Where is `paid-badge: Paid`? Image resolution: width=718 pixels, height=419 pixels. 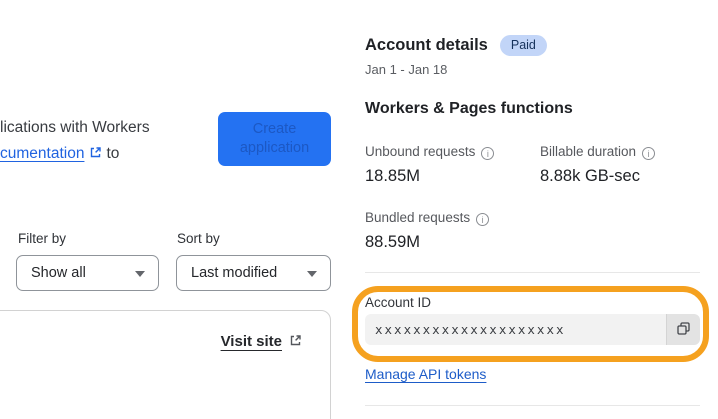 paid-badge: Paid is located at coordinates (523, 45).